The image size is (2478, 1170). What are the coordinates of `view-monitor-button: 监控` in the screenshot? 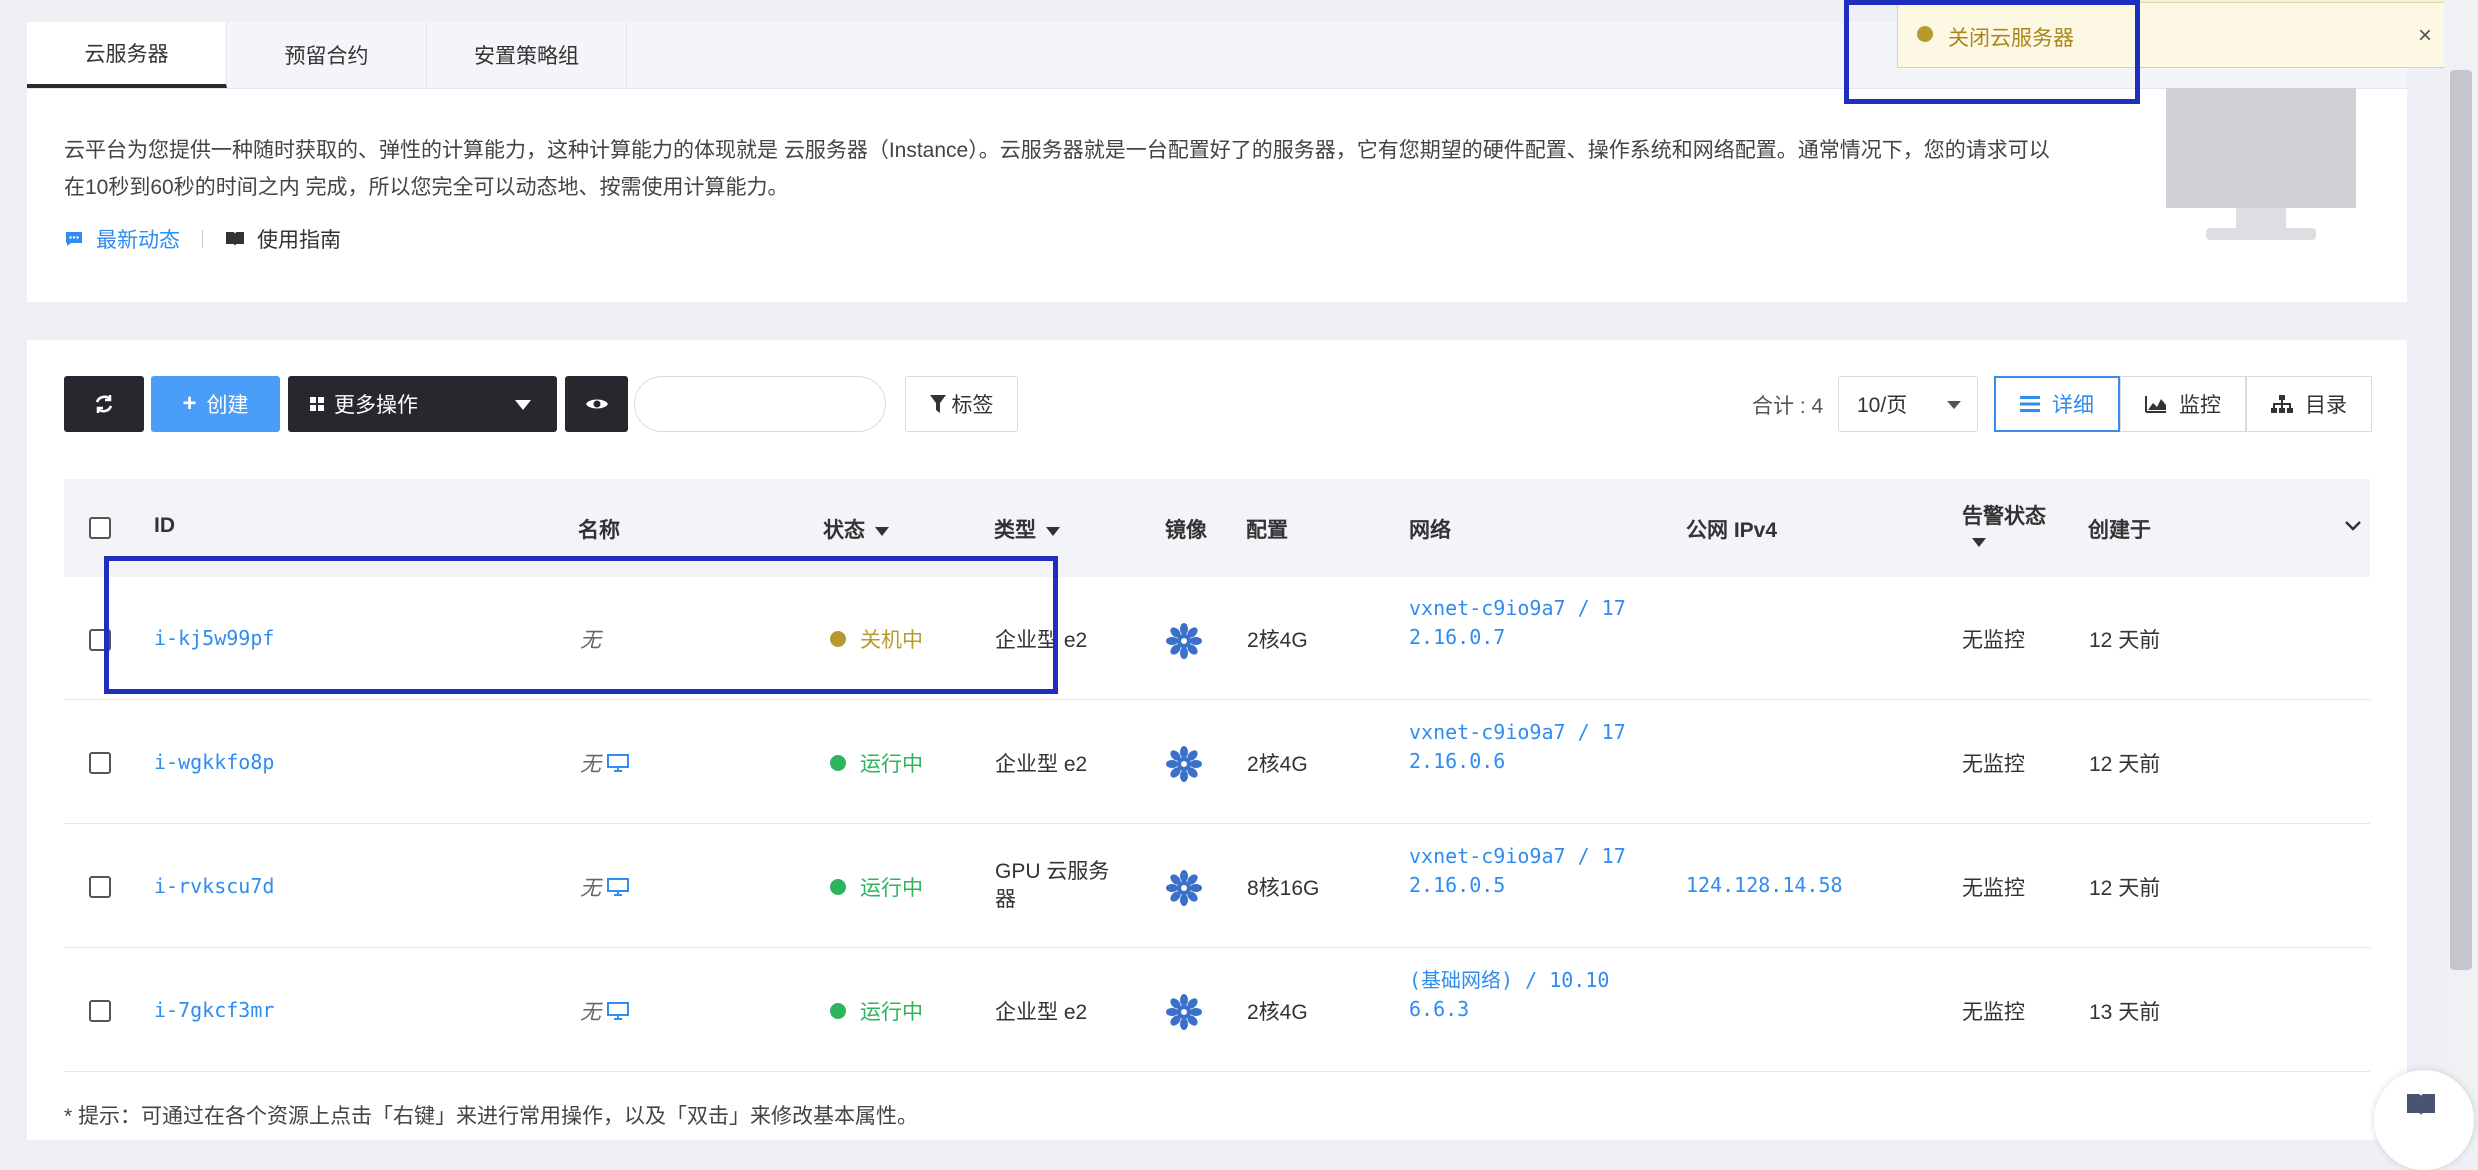 It's located at (2183, 404).